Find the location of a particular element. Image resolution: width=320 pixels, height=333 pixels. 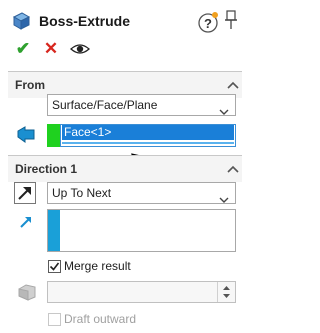

end-condition-select: Up To Next is located at coordinates (141, 193).